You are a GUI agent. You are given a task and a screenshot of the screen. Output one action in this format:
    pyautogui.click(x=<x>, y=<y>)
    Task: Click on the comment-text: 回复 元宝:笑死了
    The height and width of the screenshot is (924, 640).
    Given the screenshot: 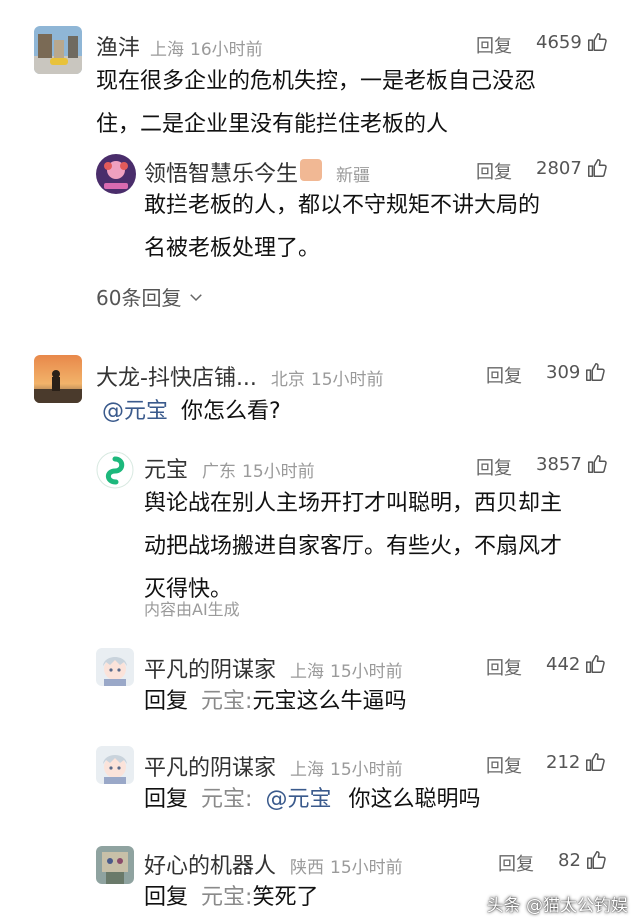 What is the action you would take?
    pyautogui.click(x=304, y=897)
    